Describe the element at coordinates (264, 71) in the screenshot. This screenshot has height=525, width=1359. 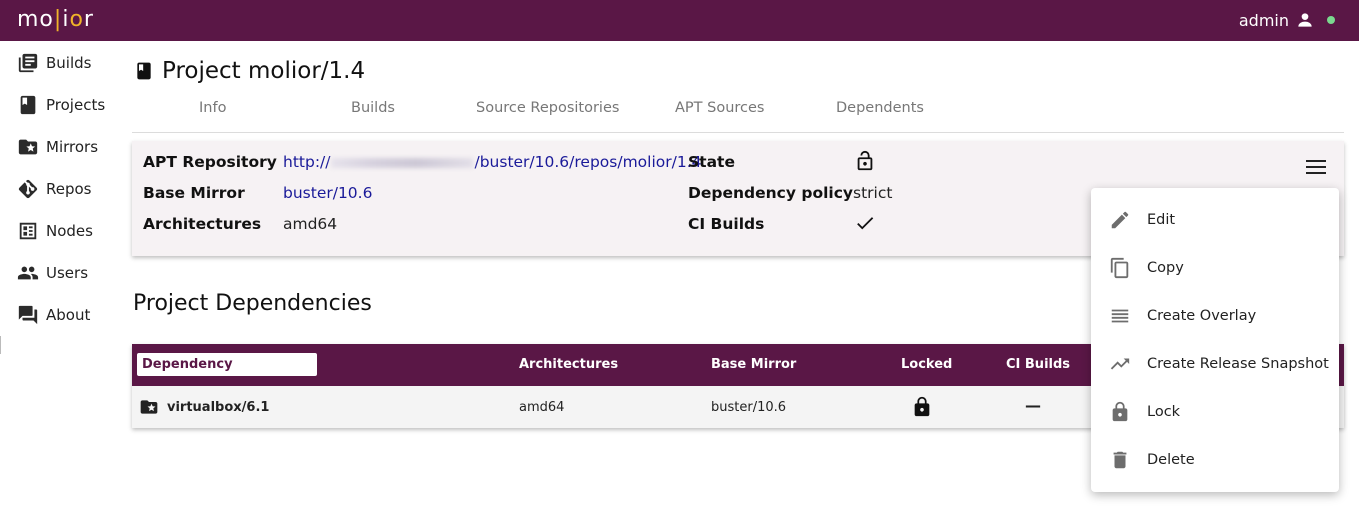
I see `page-title-text: Project molior/1.4` at that location.